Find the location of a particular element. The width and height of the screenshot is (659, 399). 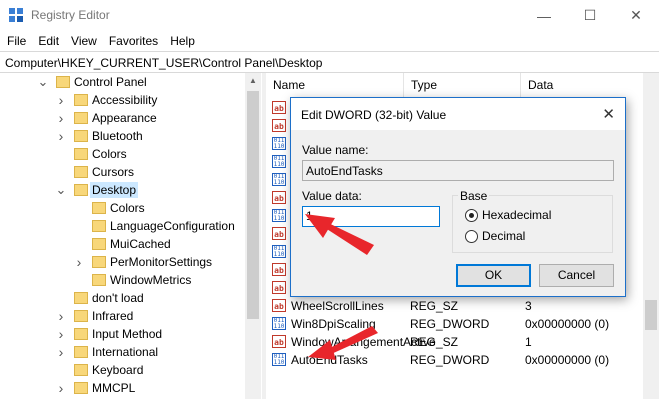

close-button: ✕ is located at coordinates (636, 15).